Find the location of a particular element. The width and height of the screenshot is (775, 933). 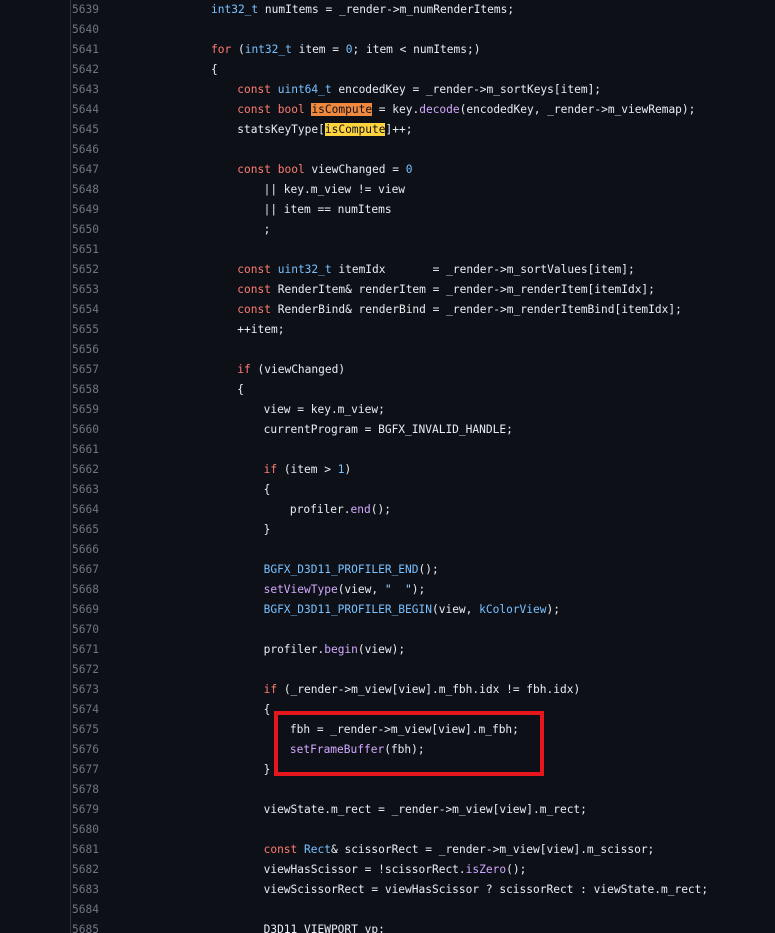

code-text: } is located at coordinates (267, 530).